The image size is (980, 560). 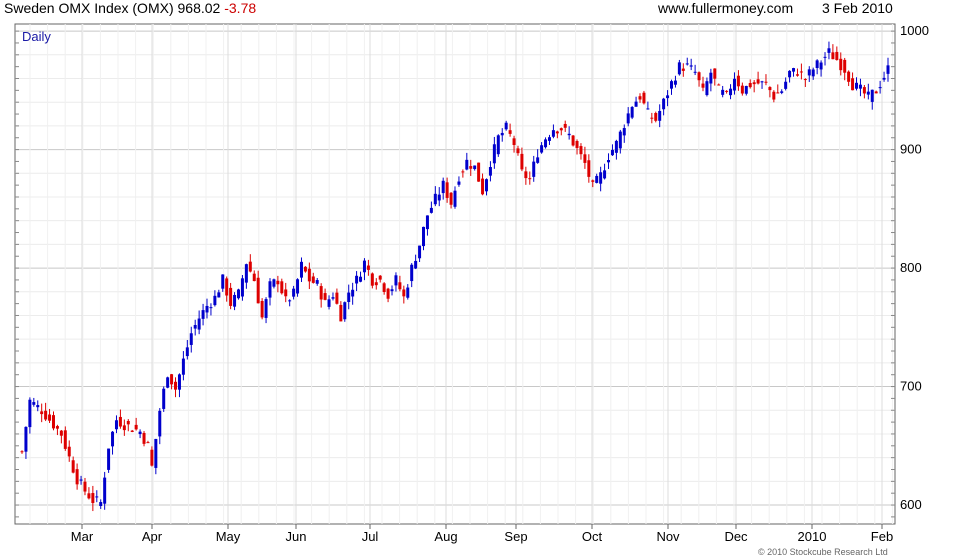 I want to click on x-tick-label: Aug, so click(x=445, y=536).